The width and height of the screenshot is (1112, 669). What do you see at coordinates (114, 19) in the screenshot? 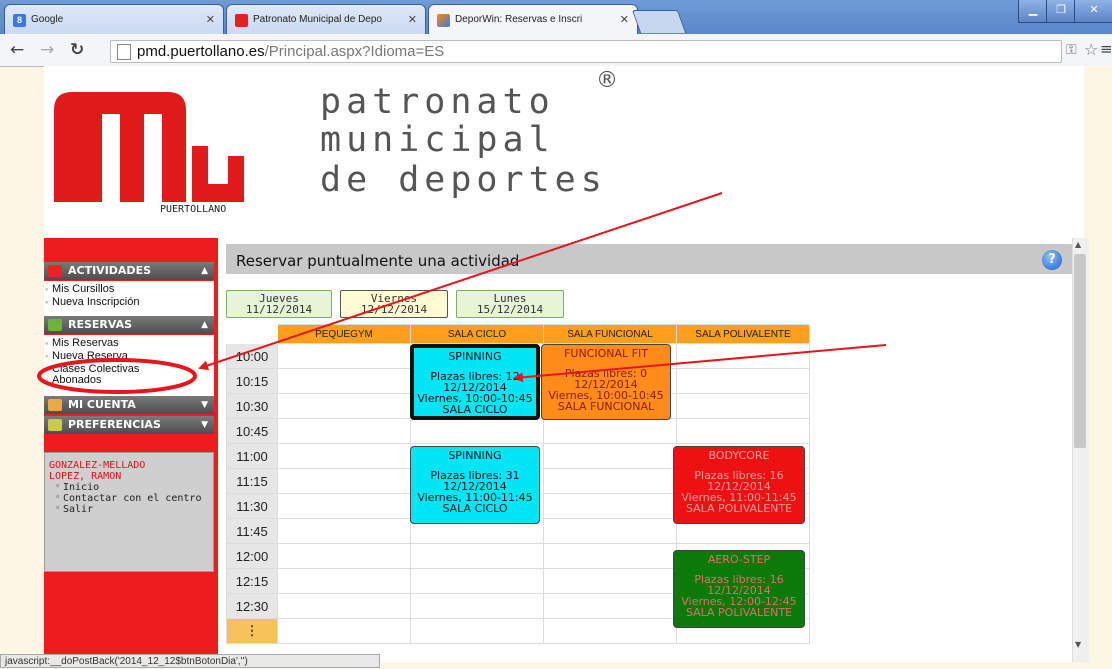
I see `tab-google: 8 Google ✕` at bounding box center [114, 19].